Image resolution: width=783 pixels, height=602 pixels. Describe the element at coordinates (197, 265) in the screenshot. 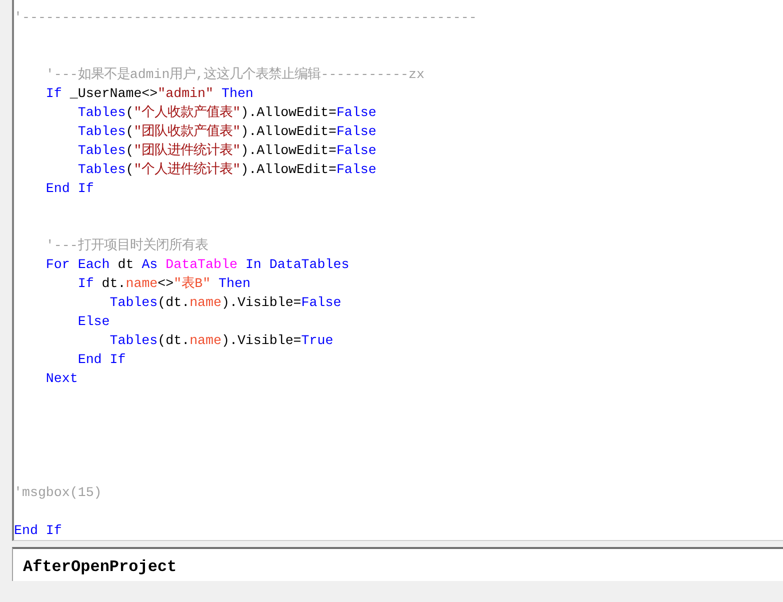

I see `code-line: For Each dt As DataTable In DataTables` at that location.